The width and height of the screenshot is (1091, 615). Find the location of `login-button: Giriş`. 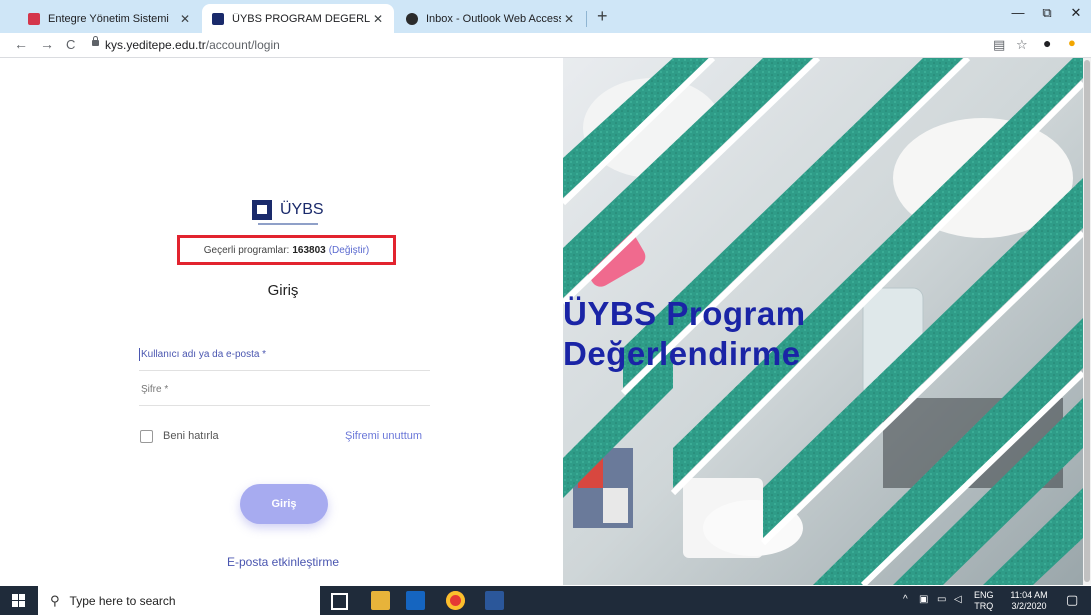

login-button: Giriş is located at coordinates (284, 504).